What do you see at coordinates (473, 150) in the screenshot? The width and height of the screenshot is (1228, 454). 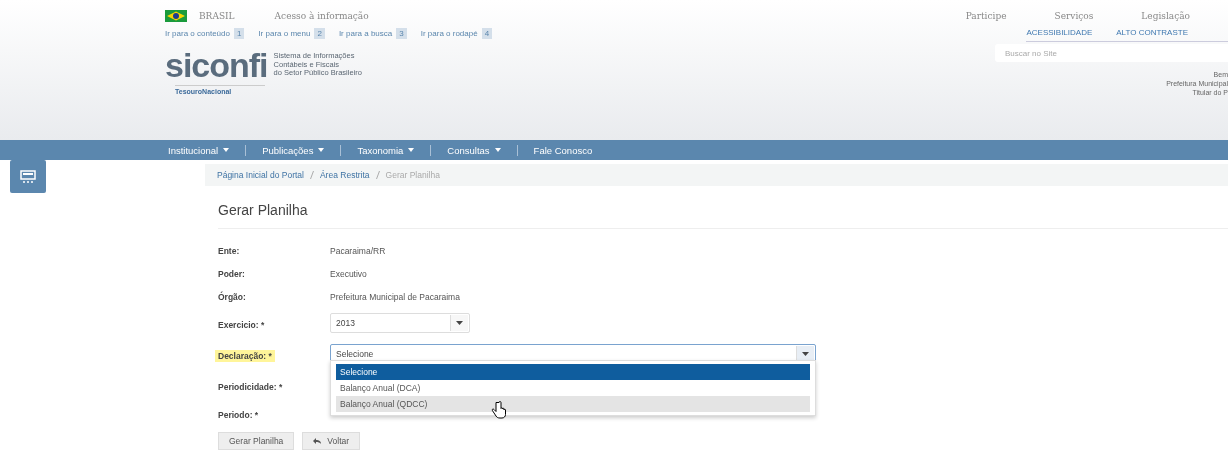 I see `nav-menu-item: Consultas` at bounding box center [473, 150].